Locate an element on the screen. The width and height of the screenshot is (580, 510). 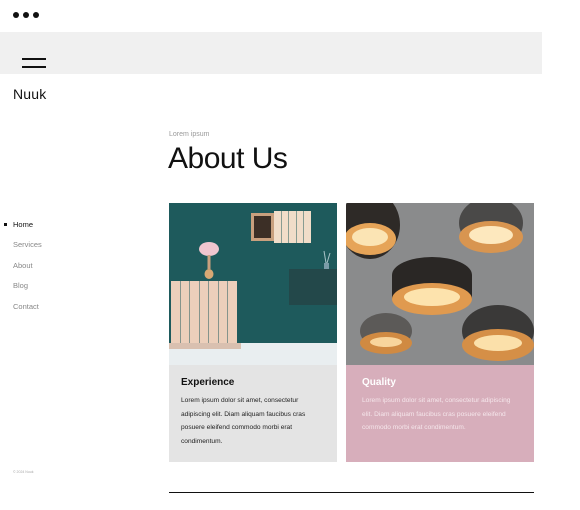
nav-item-about: About is located at coordinates (27, 265).